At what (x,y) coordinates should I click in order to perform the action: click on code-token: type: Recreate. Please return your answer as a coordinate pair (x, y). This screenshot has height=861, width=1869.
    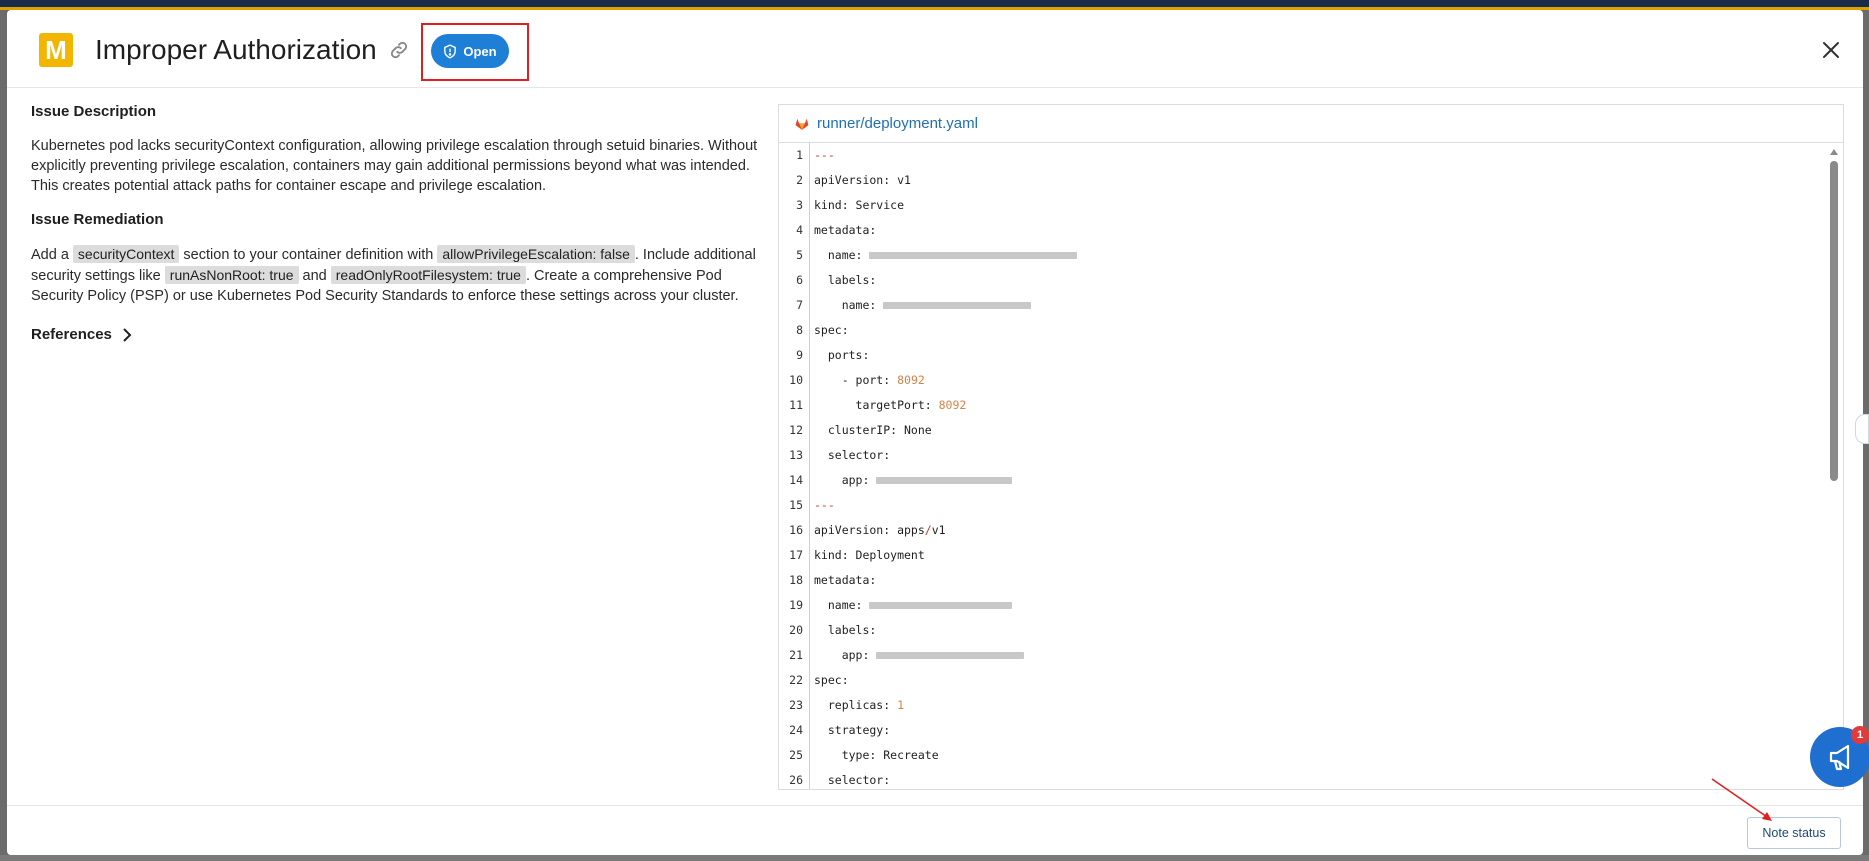
    Looking at the image, I should click on (876, 755).